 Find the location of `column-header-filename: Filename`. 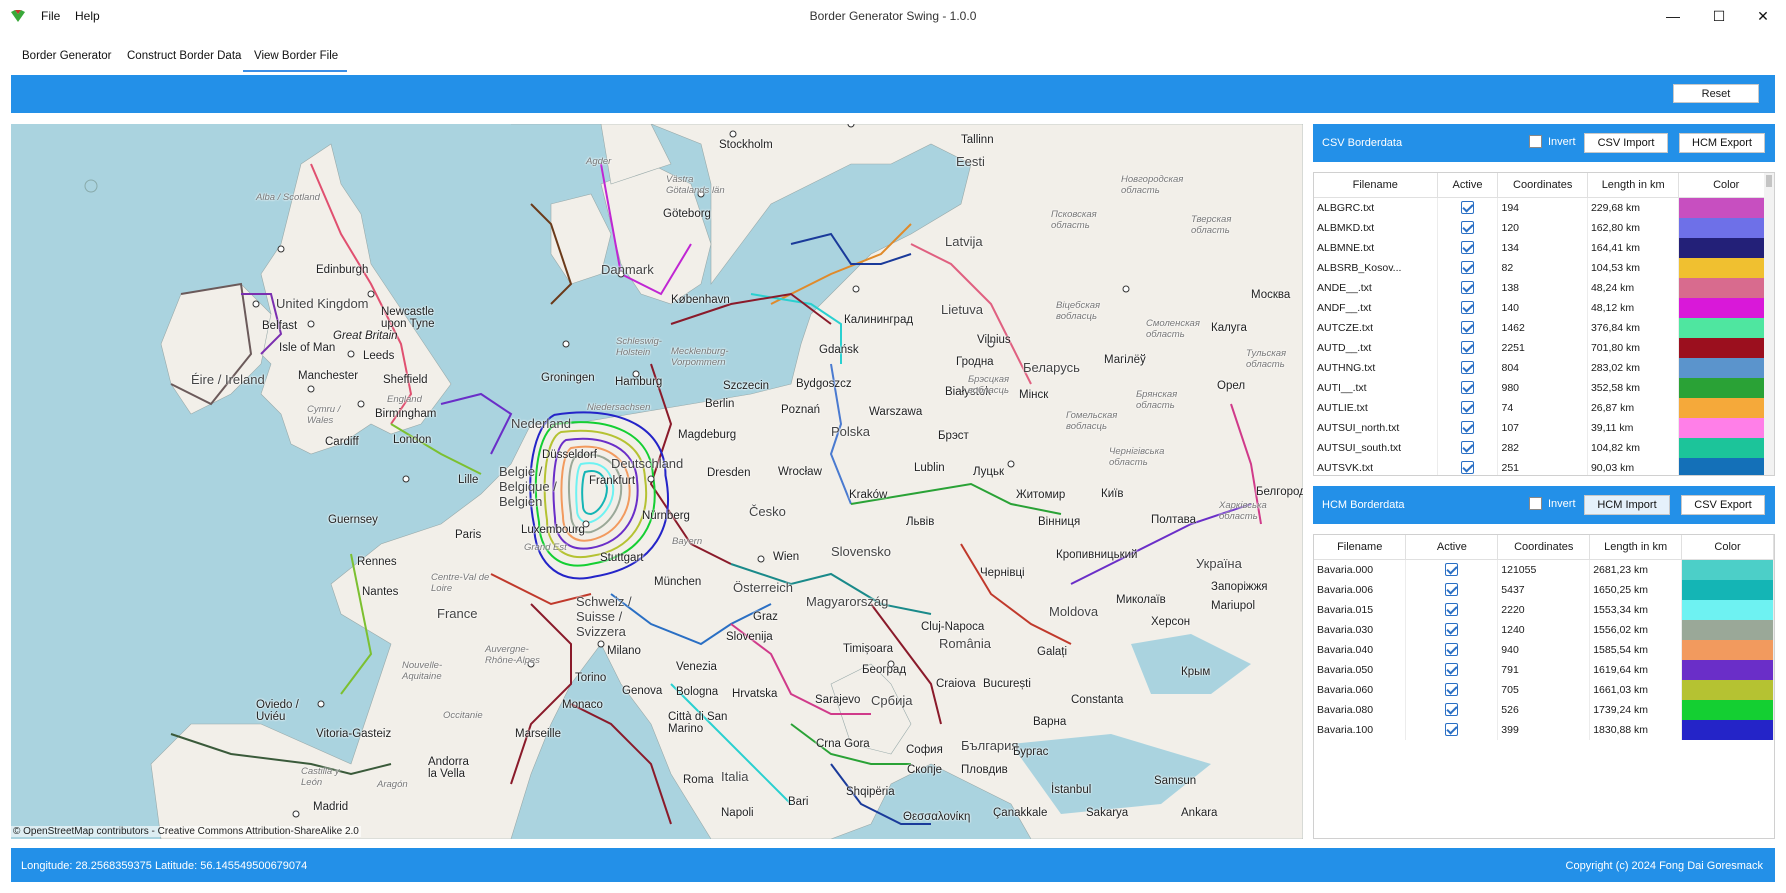

column-header-filename: Filename is located at coordinates (1360, 547).